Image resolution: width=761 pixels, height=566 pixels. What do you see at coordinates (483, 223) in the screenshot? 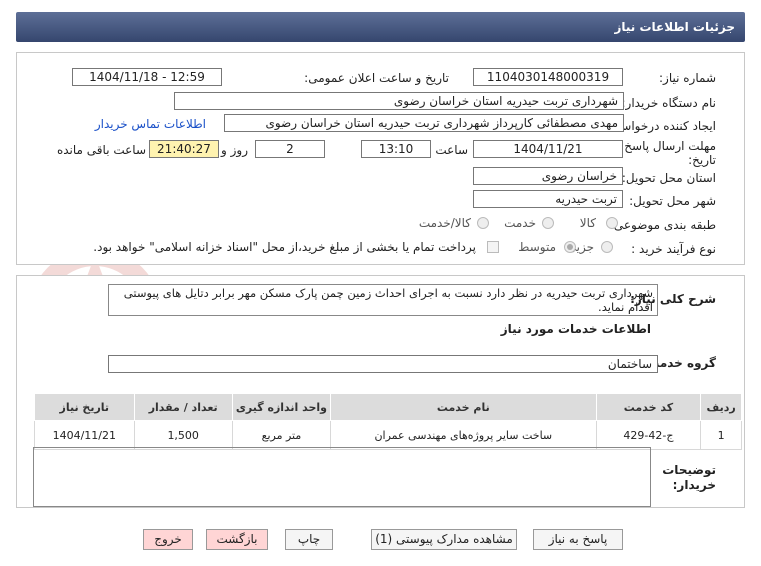
I see `category-radio-both` at bounding box center [483, 223].